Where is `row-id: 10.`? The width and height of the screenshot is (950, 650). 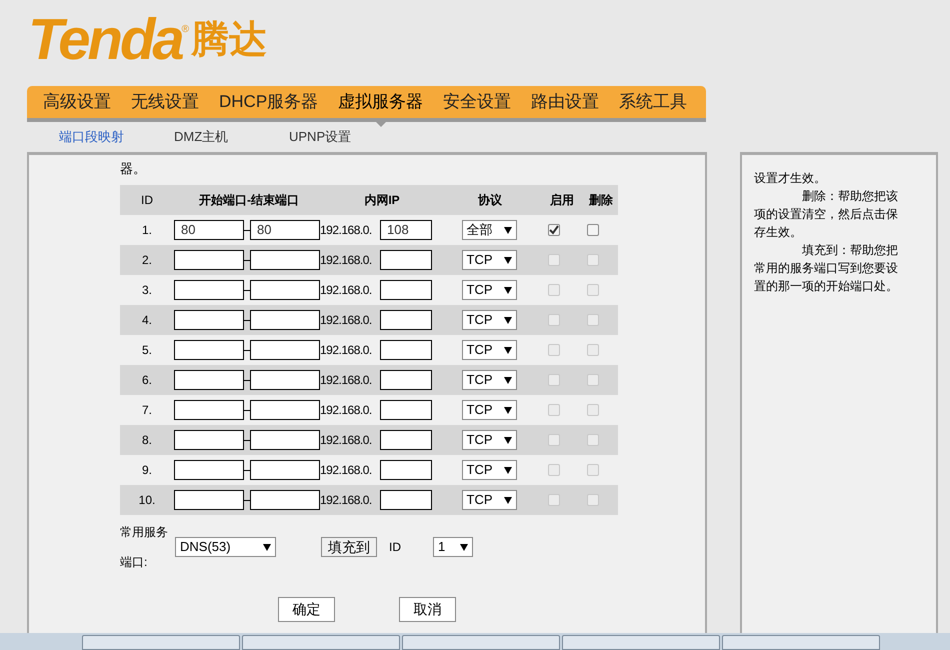 row-id: 10. is located at coordinates (147, 500).